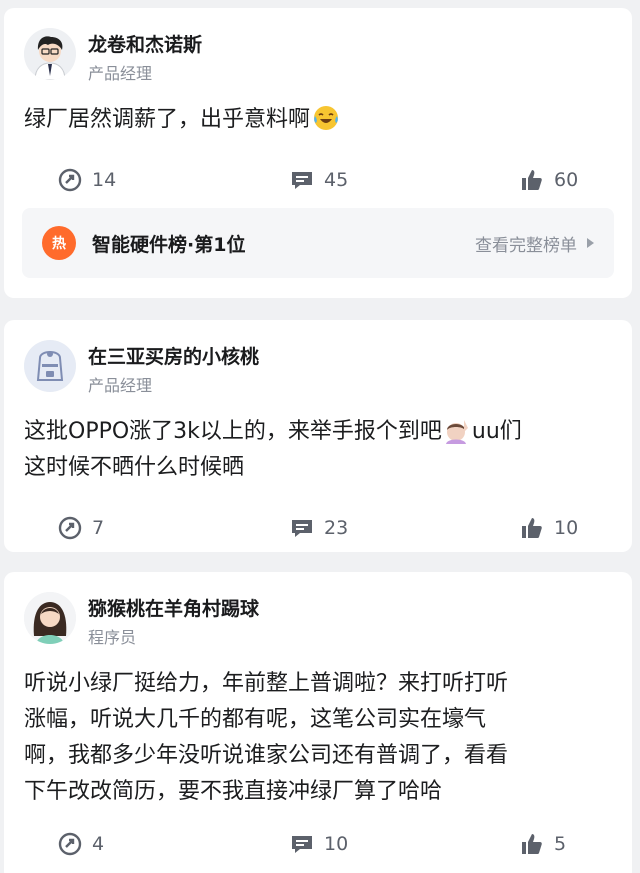 The height and width of the screenshot is (873, 640). I want to click on post-actions: 4 10 5, so click(318, 844).